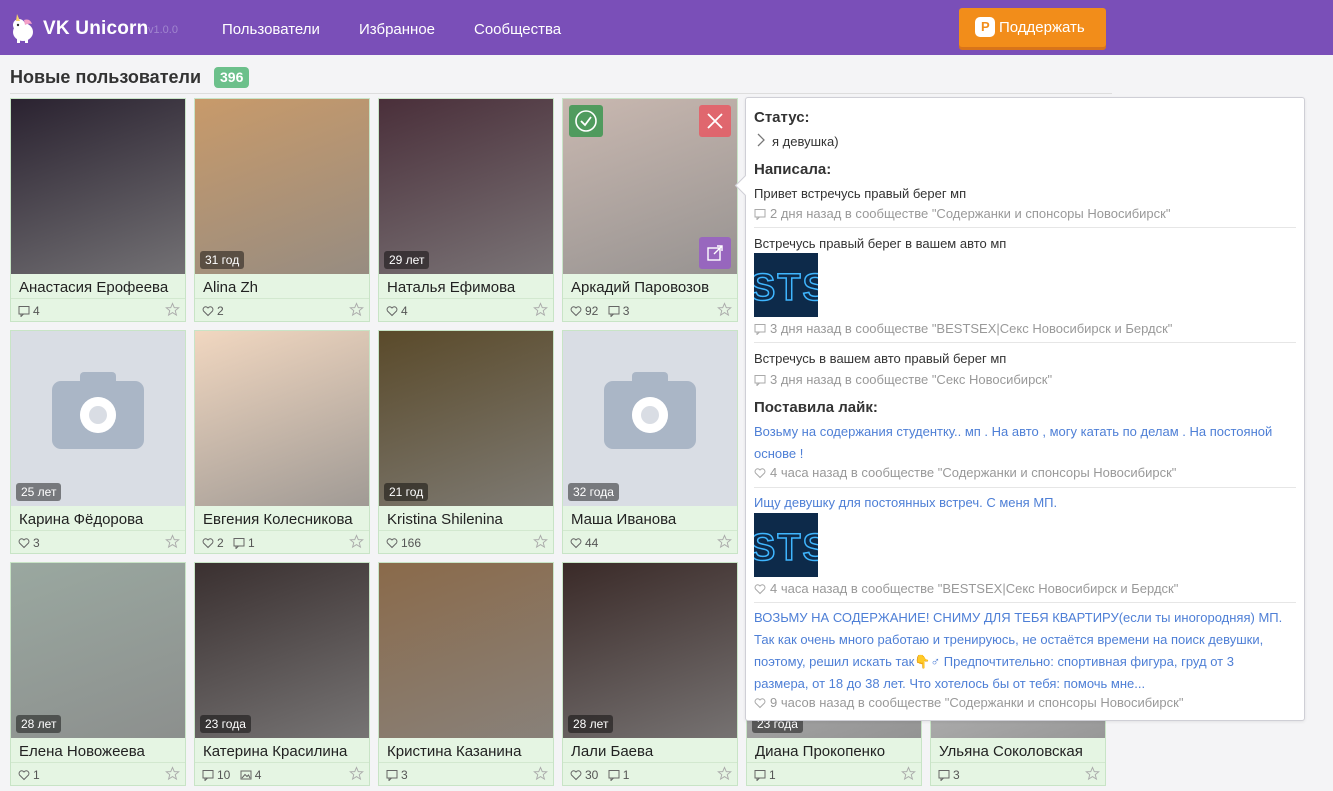 The height and width of the screenshot is (791, 1333). I want to click on card-stats: 3, so click(400, 775).